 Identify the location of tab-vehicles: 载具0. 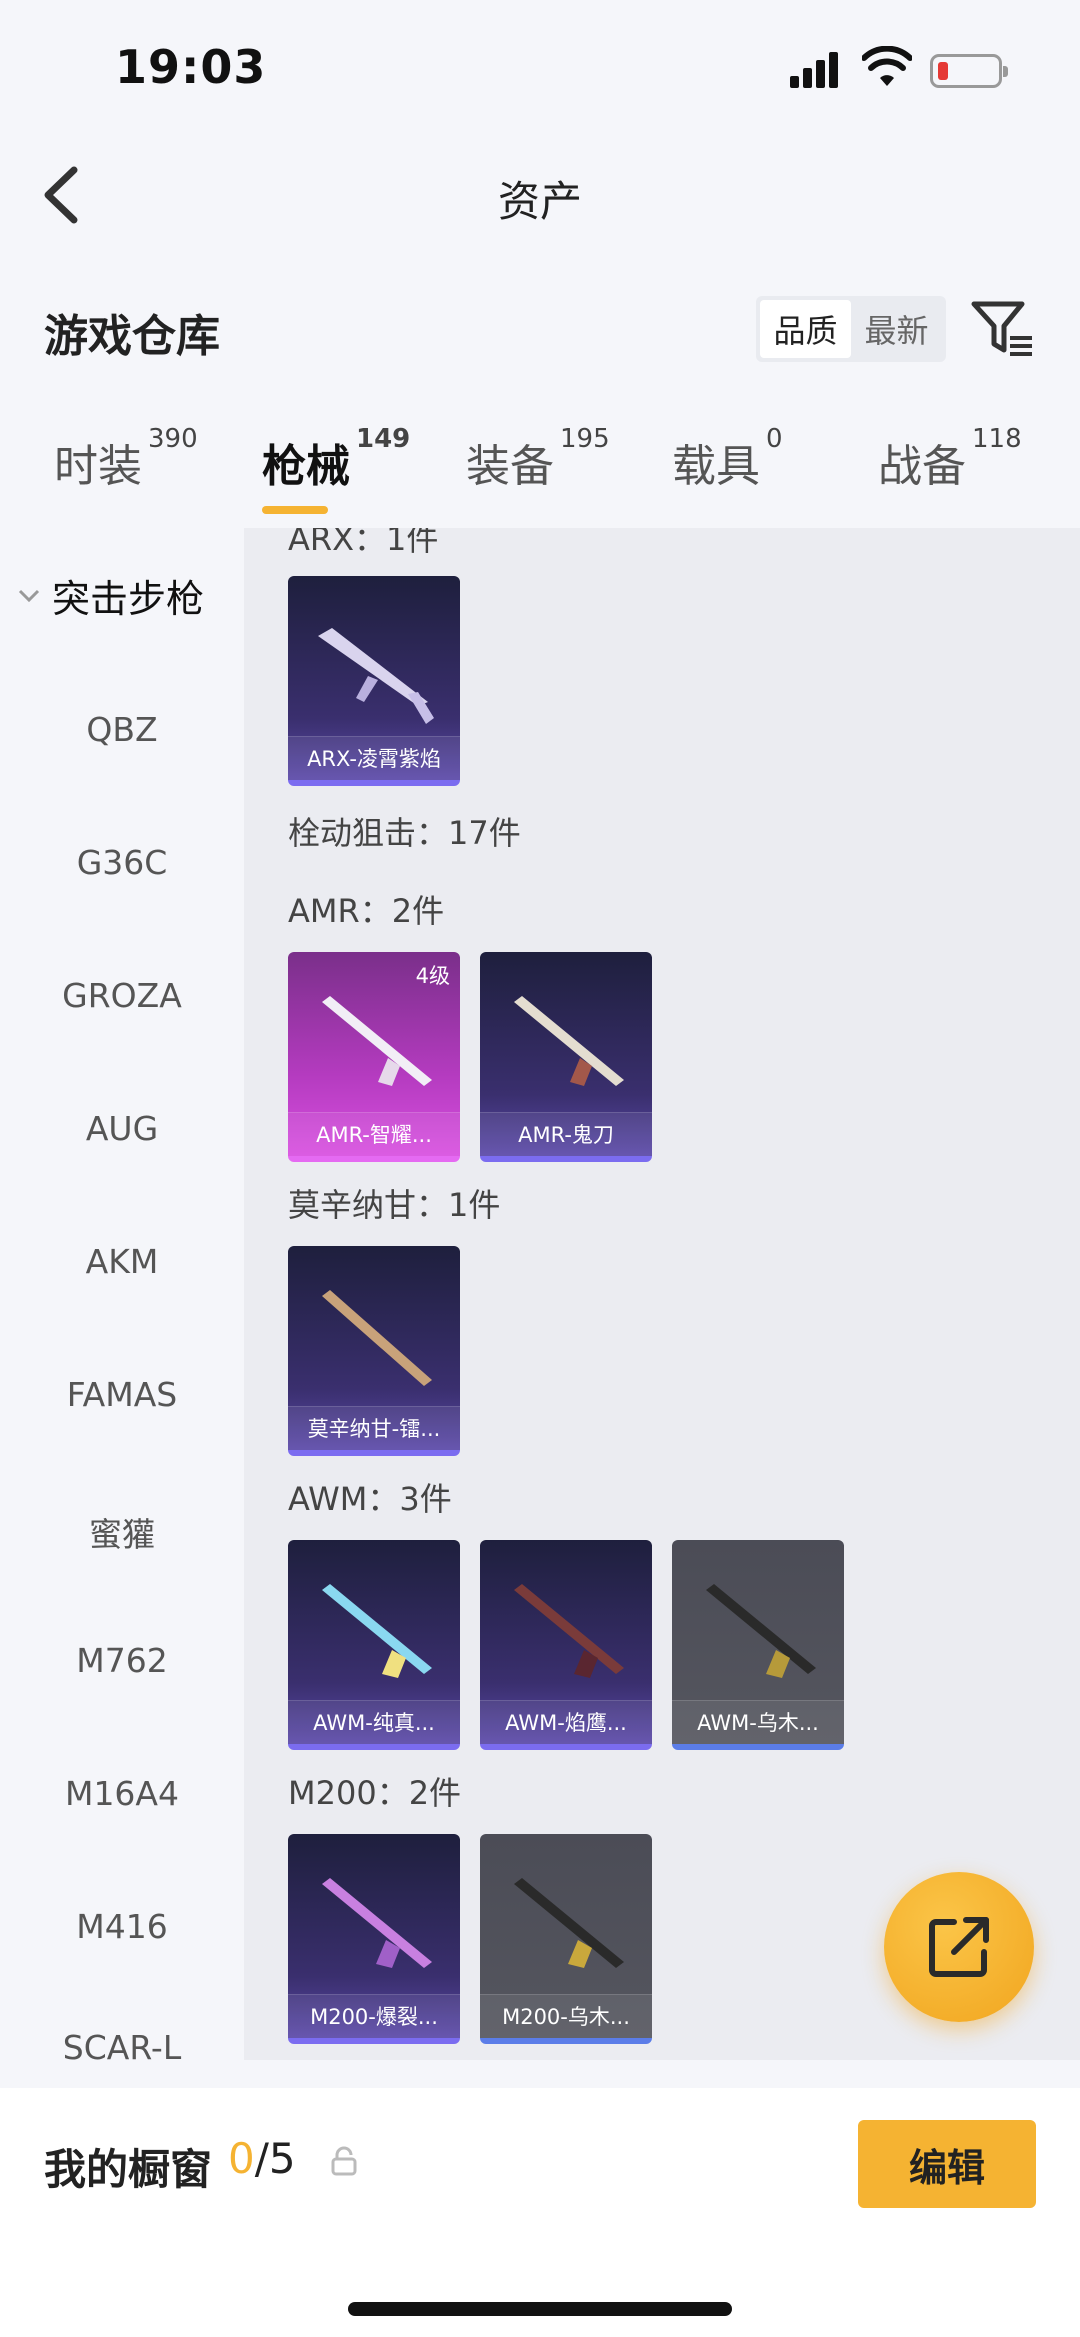
(727, 459).